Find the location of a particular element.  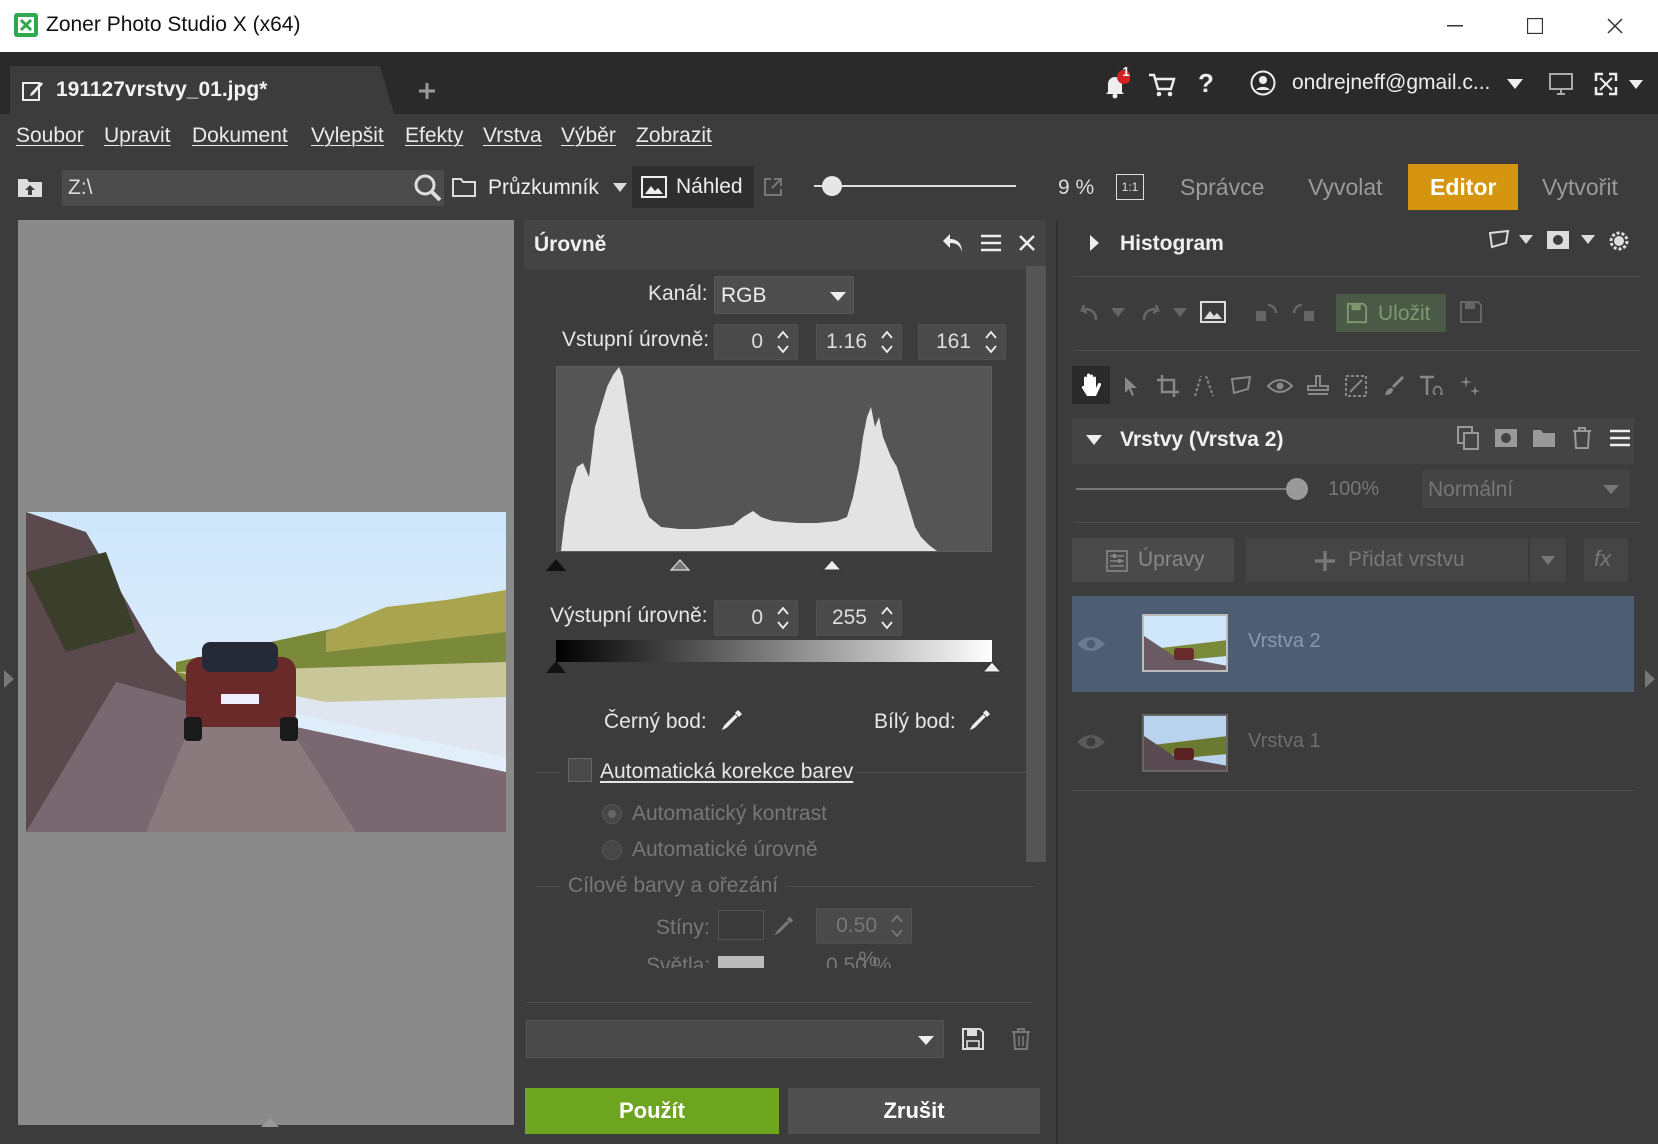

histogram-expand-icon is located at coordinates (1094, 243).